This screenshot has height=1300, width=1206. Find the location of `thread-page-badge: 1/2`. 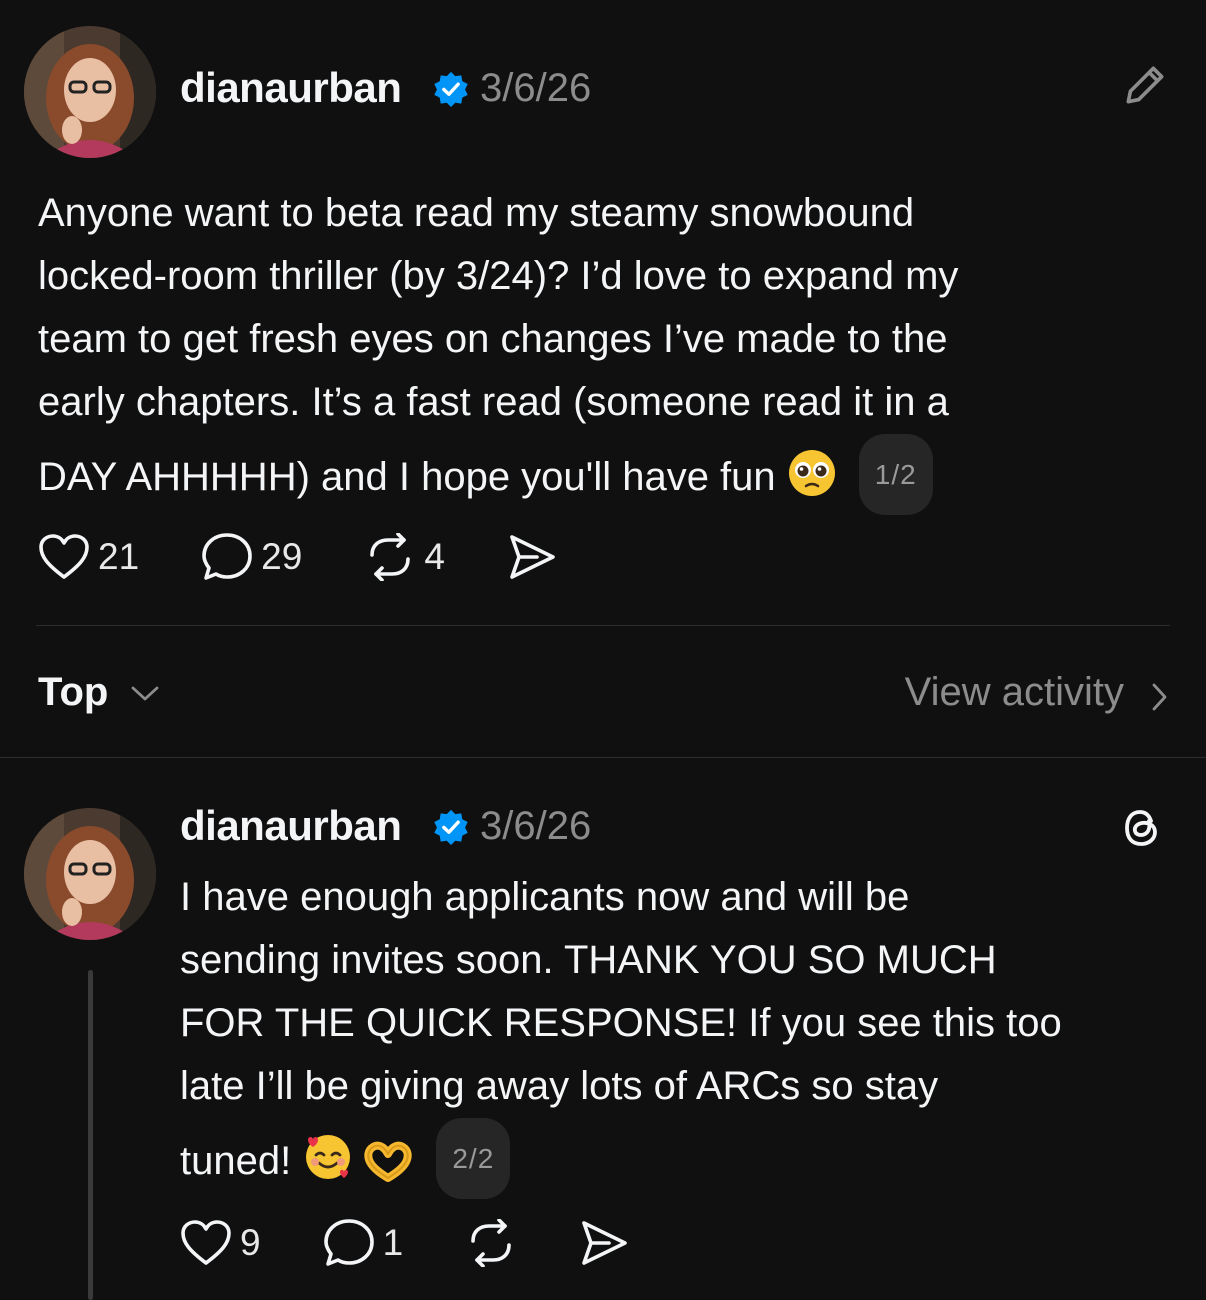

thread-page-badge: 1/2 is located at coordinates (895, 474).